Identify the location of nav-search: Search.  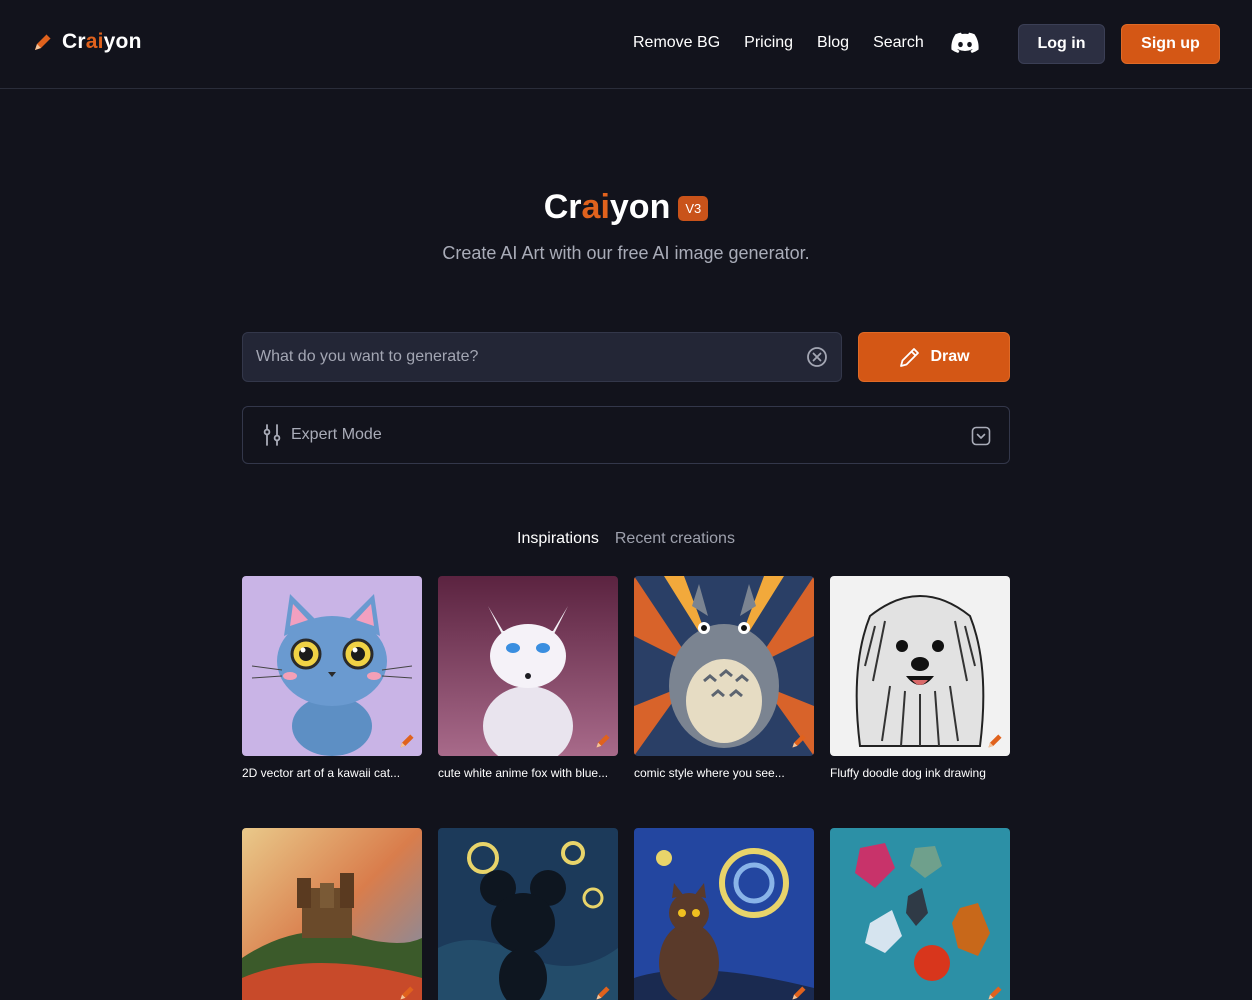
(898, 43).